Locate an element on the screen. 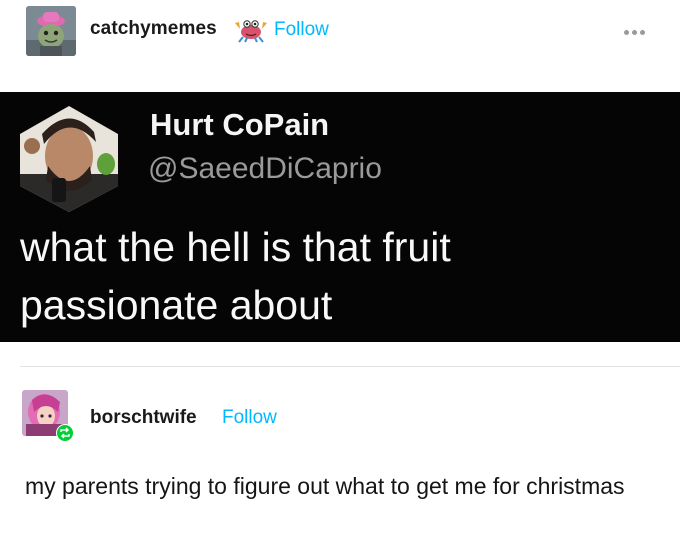  tweet-display-name: Hurt CoPain is located at coordinates (240, 124).